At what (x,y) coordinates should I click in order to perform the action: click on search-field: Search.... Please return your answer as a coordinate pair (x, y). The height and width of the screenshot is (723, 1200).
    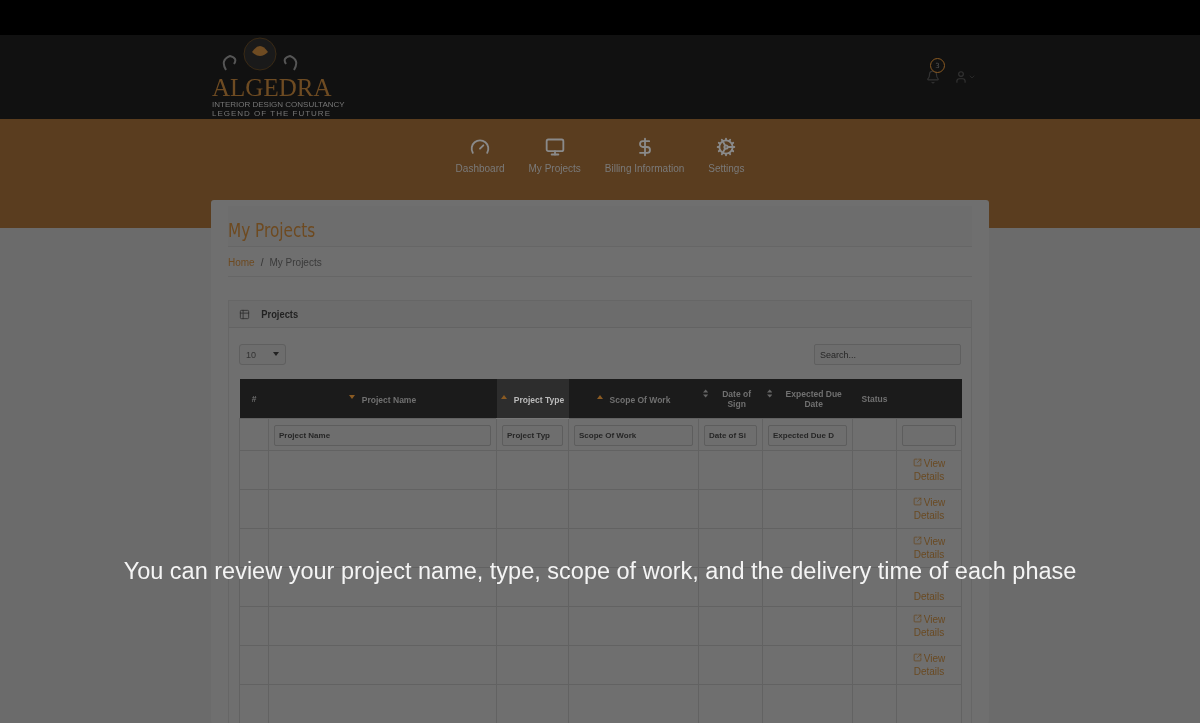
    Looking at the image, I should click on (887, 354).